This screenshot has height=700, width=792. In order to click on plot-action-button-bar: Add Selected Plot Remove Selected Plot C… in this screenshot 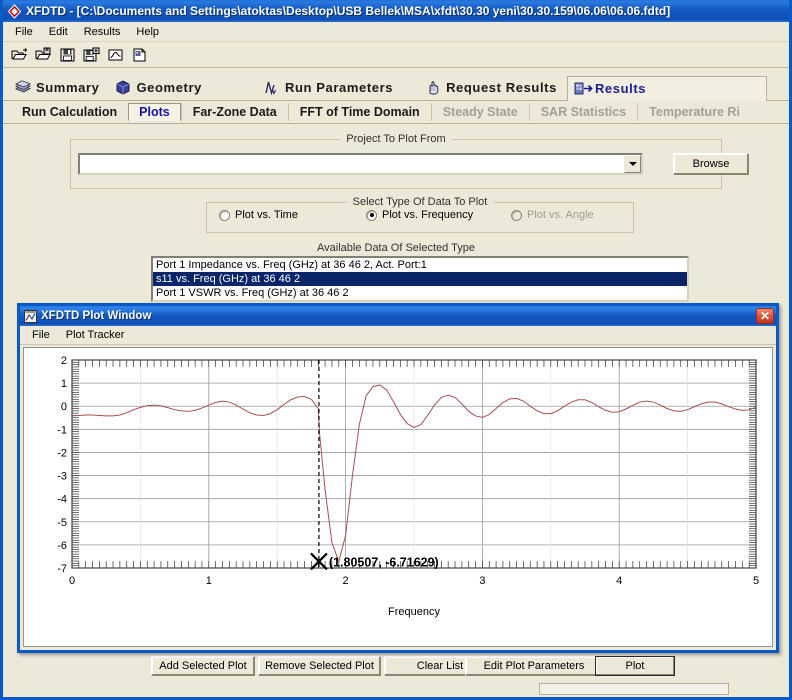, I will do `click(396, 675)`.